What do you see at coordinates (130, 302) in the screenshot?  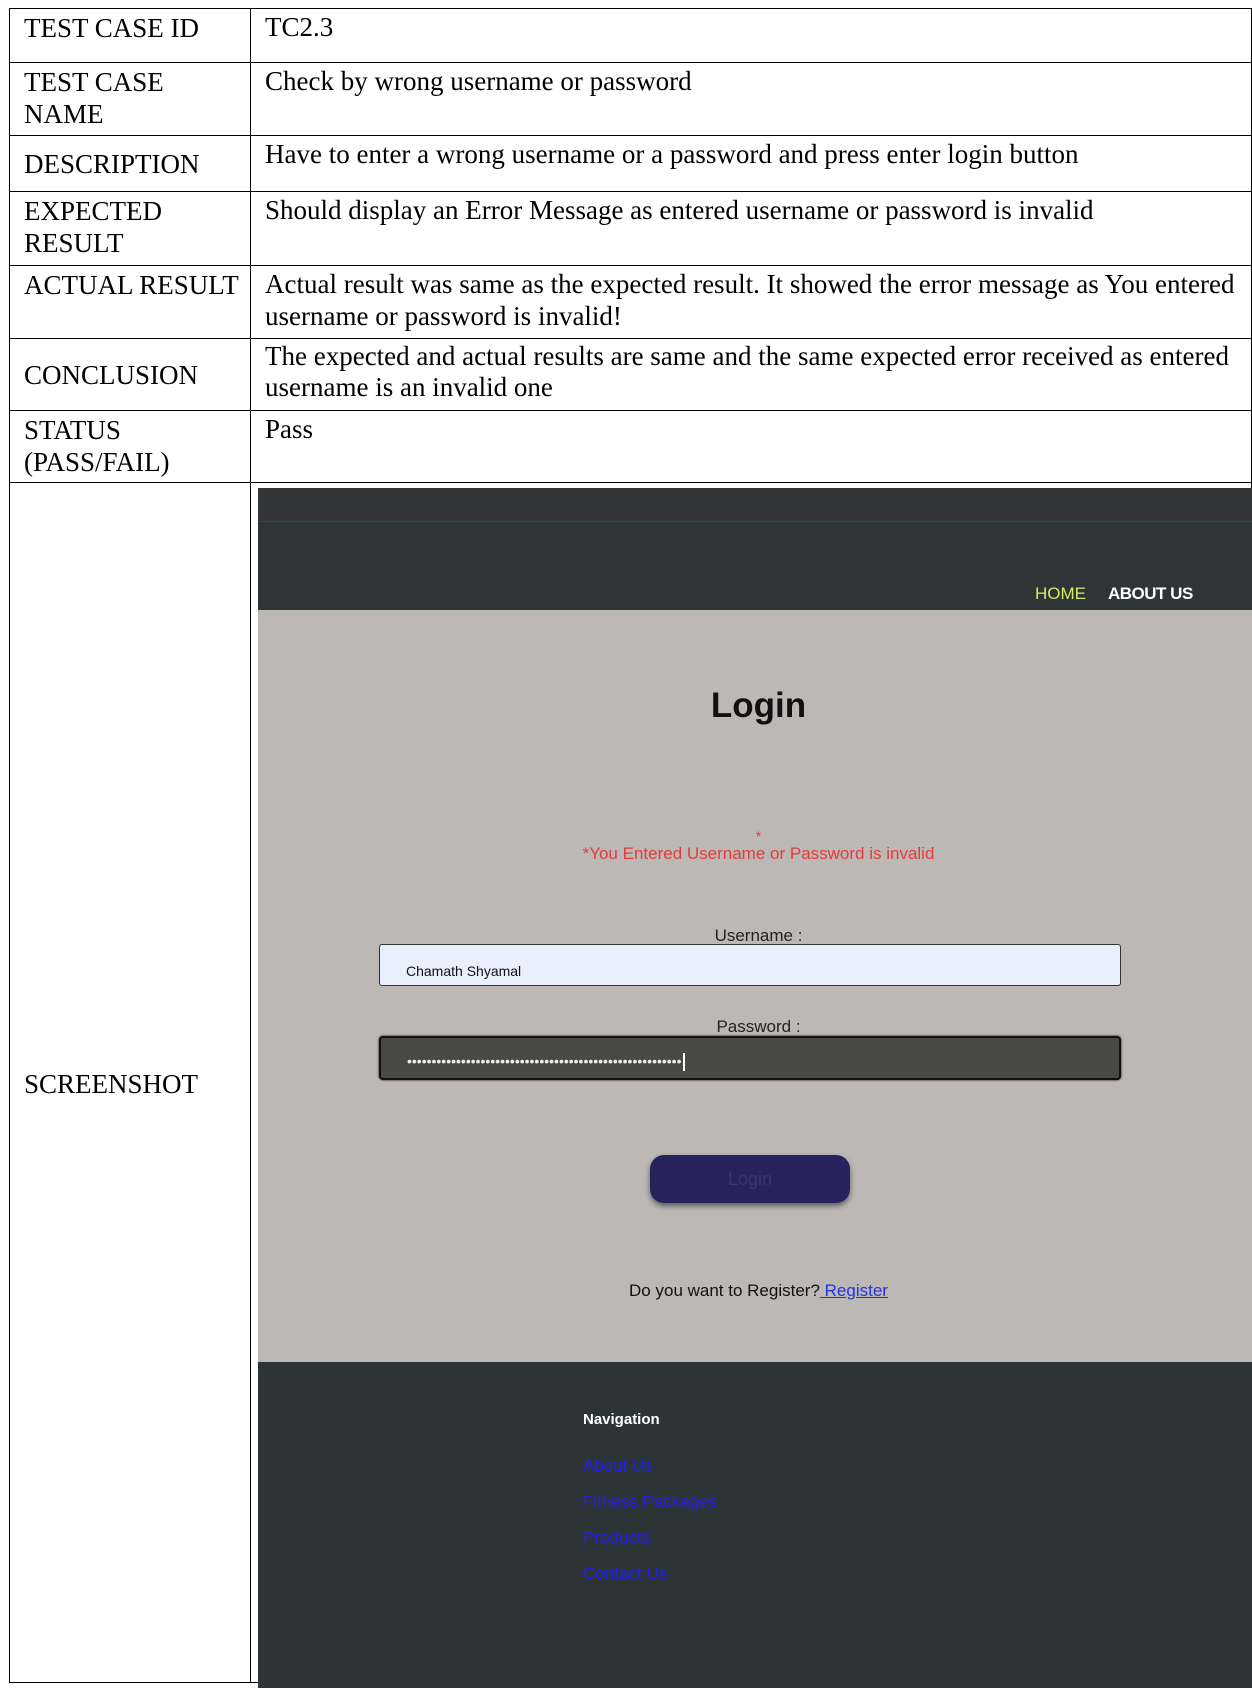 I see `row-label-actual-result: ACTUAL RESULT` at bounding box center [130, 302].